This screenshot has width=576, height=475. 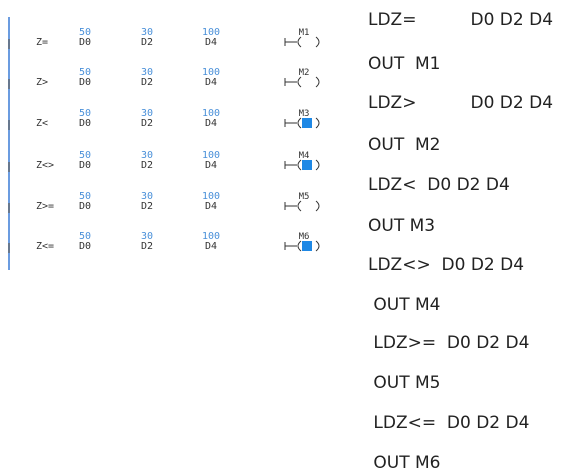 What do you see at coordinates (45, 165) in the screenshot?
I see `compare-operator: Z<>` at bounding box center [45, 165].